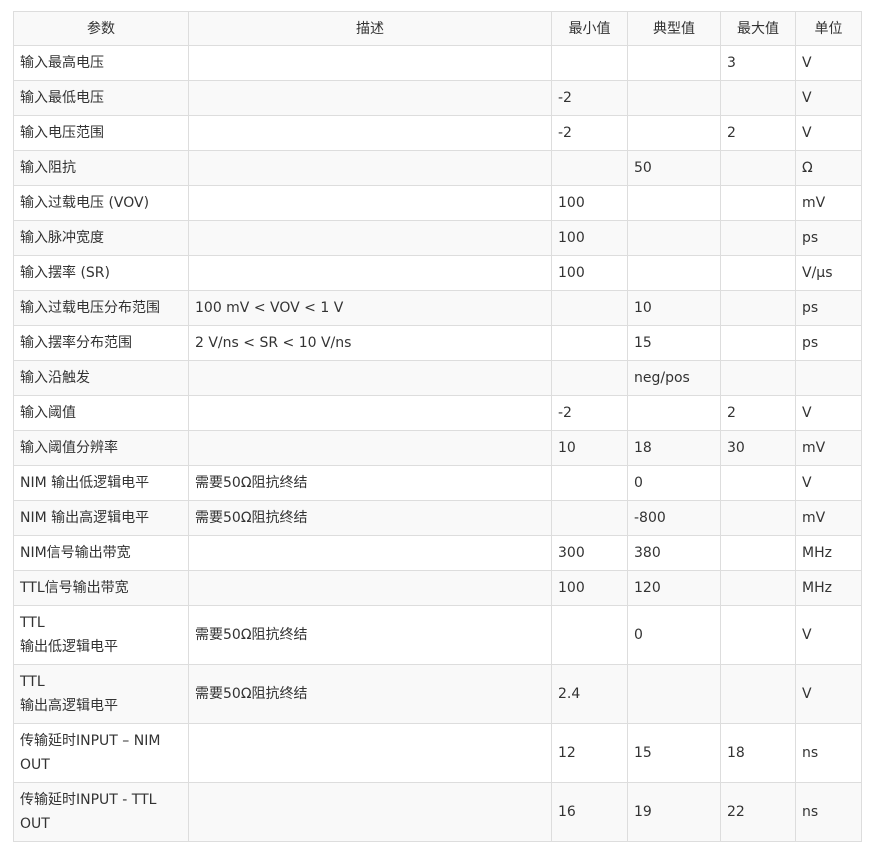 The width and height of the screenshot is (872, 843). I want to click on cell-unit, so click(828, 378).